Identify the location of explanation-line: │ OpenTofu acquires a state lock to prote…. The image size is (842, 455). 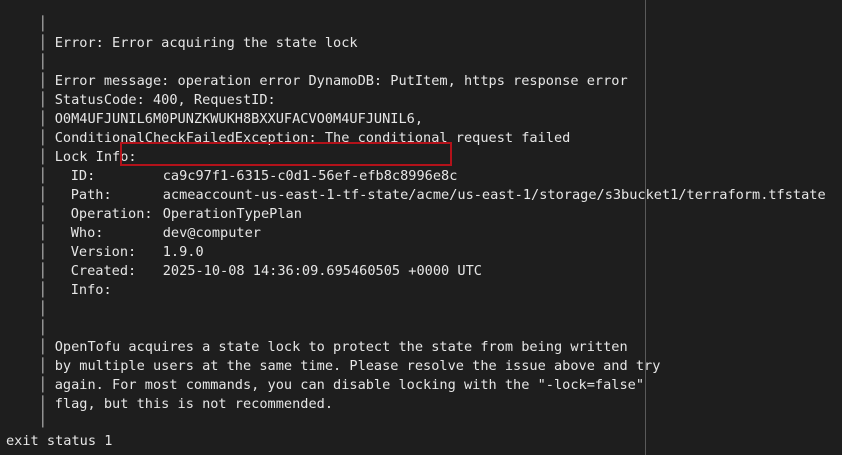
(317, 337).